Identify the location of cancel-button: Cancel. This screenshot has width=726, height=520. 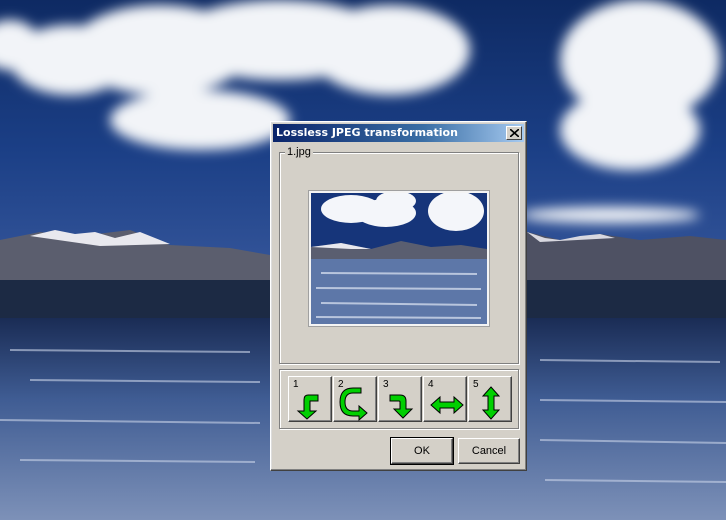
(489, 451).